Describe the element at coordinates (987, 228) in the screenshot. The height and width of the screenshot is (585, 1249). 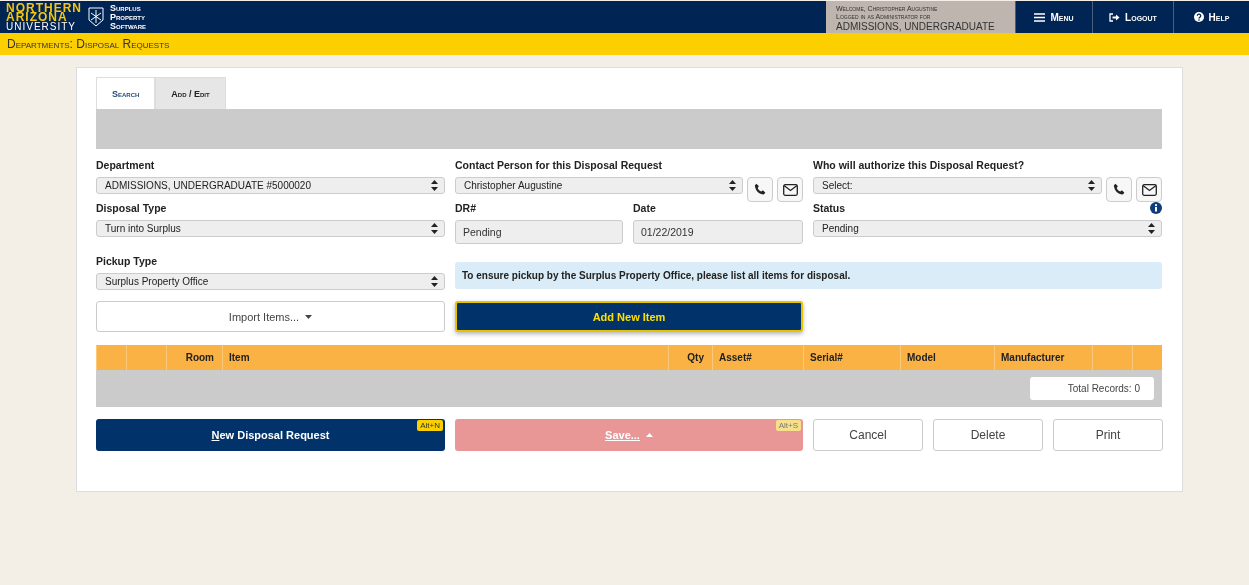
I see `status-select: Pending` at that location.